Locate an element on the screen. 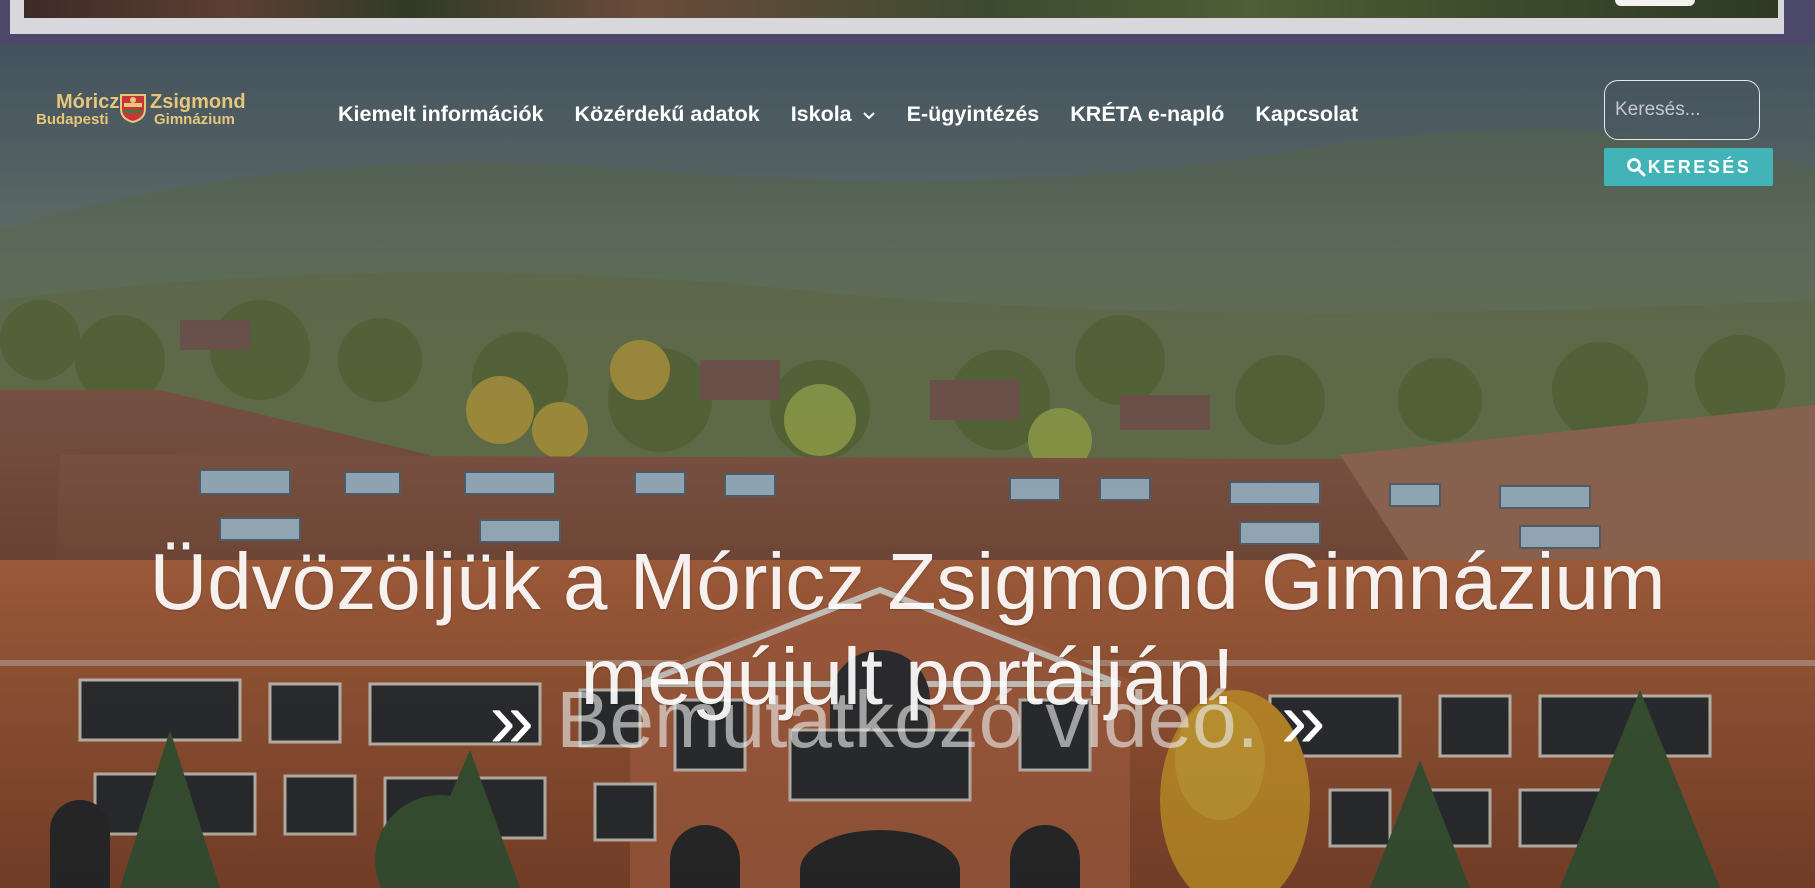 This screenshot has height=888, width=1815. nav-item-label: Kiemelt információk is located at coordinates (441, 114).